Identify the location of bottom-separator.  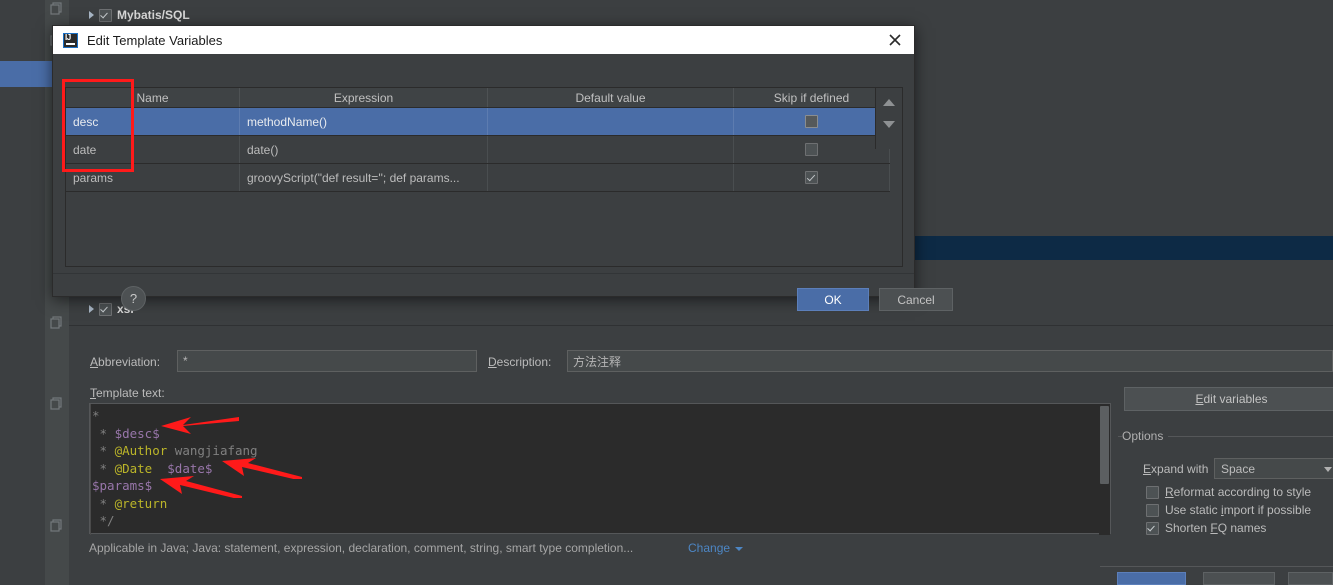
(1216, 566).